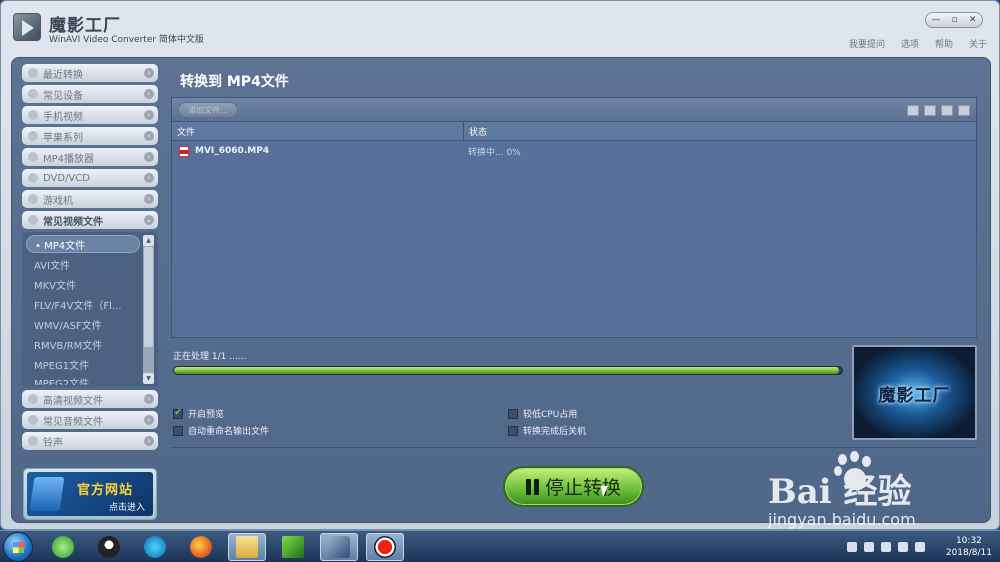 The height and width of the screenshot is (562, 1000). What do you see at coordinates (63, 117) in the screenshot?
I see `category-label: 手机视频` at bounding box center [63, 117].